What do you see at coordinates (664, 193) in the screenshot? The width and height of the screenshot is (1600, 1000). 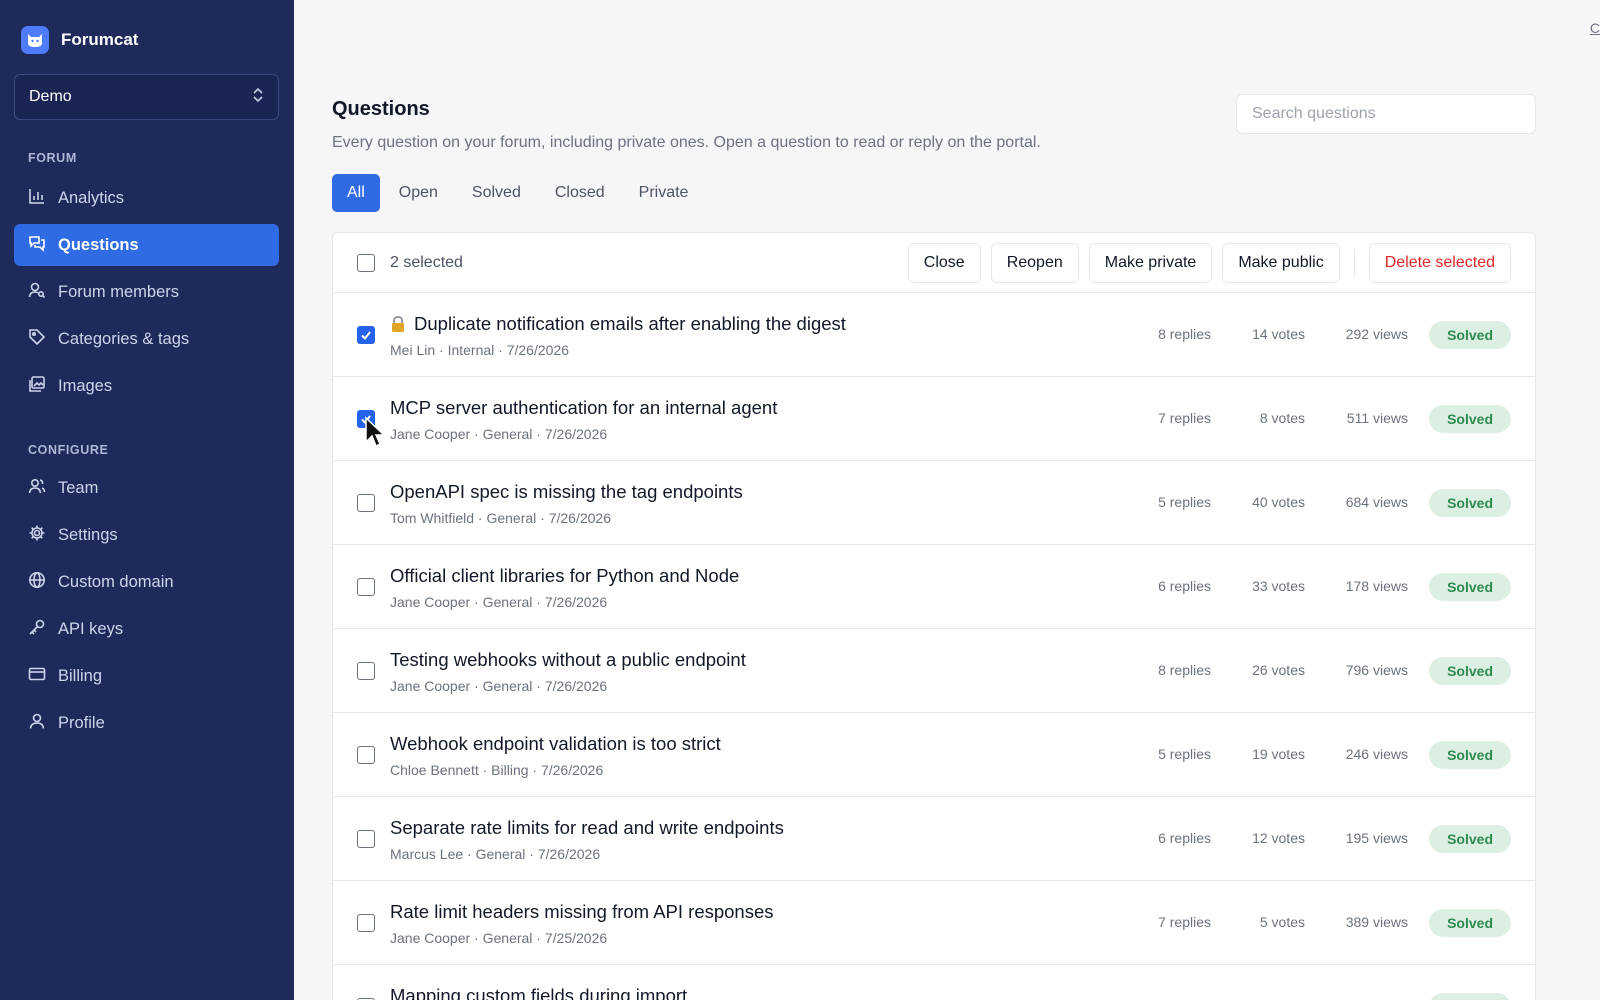 I see `tab-private: Private` at bounding box center [664, 193].